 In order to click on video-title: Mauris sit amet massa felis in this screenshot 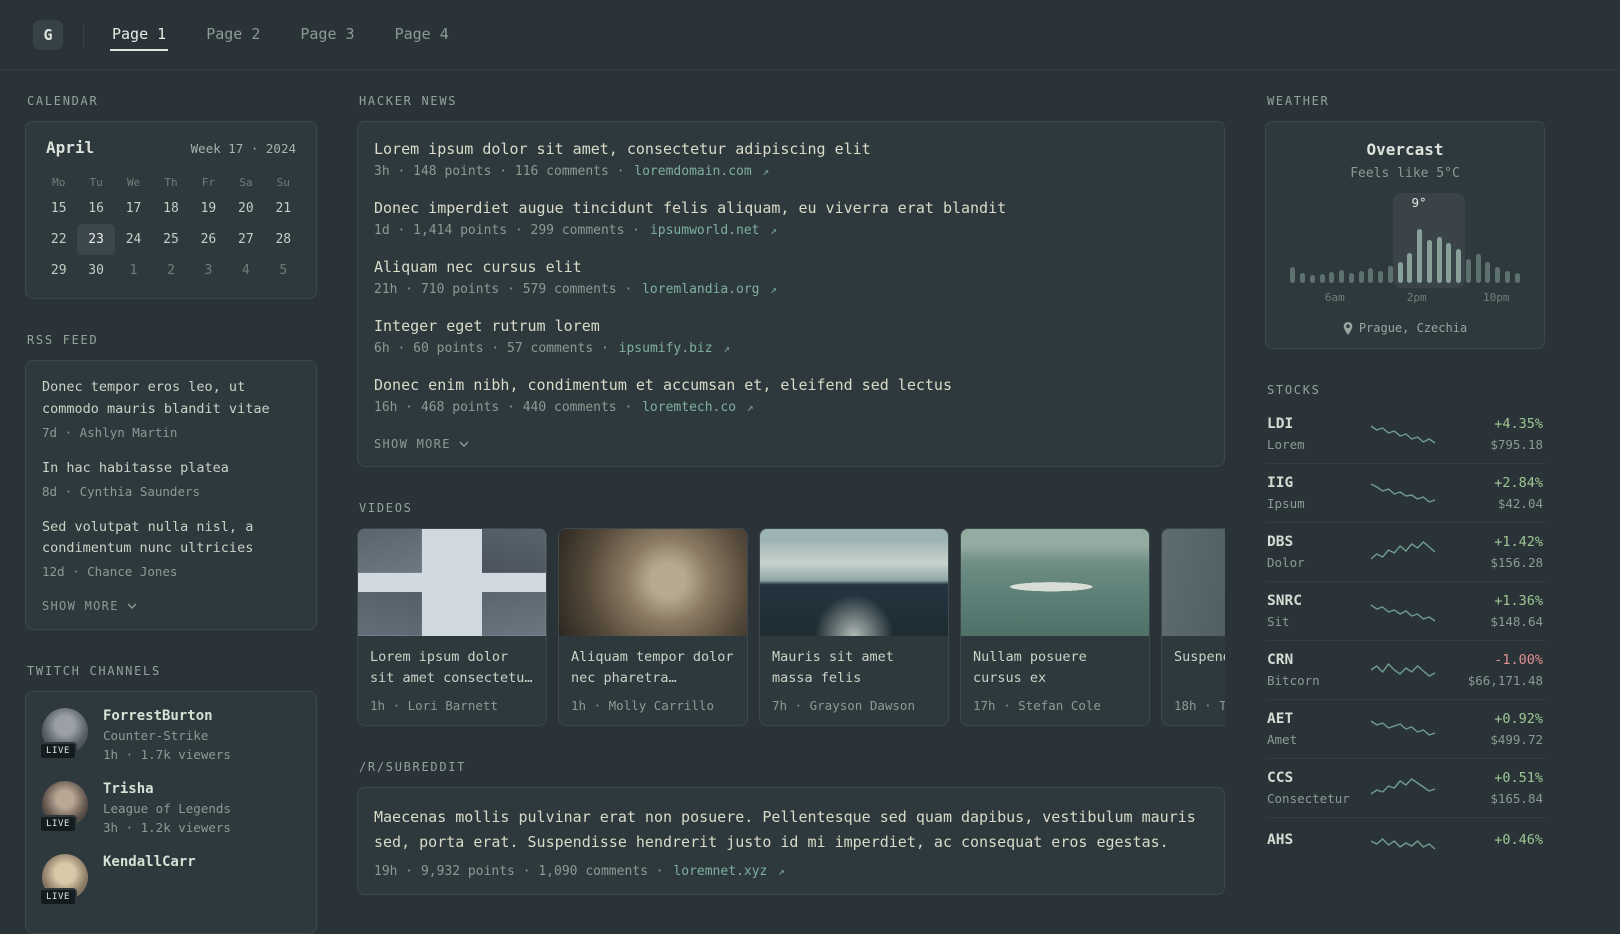, I will do `click(854, 668)`.